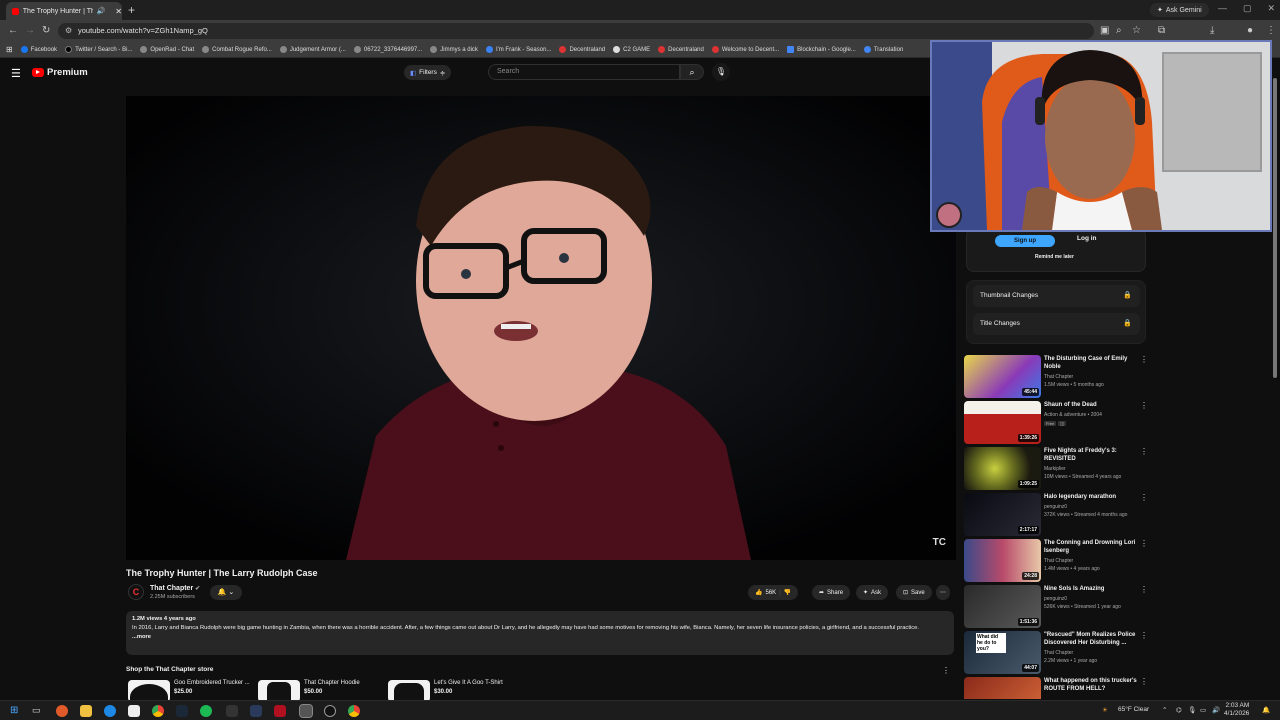 The width and height of the screenshot is (1280, 720). I want to click on install-icon: ▣, so click(1104, 30).